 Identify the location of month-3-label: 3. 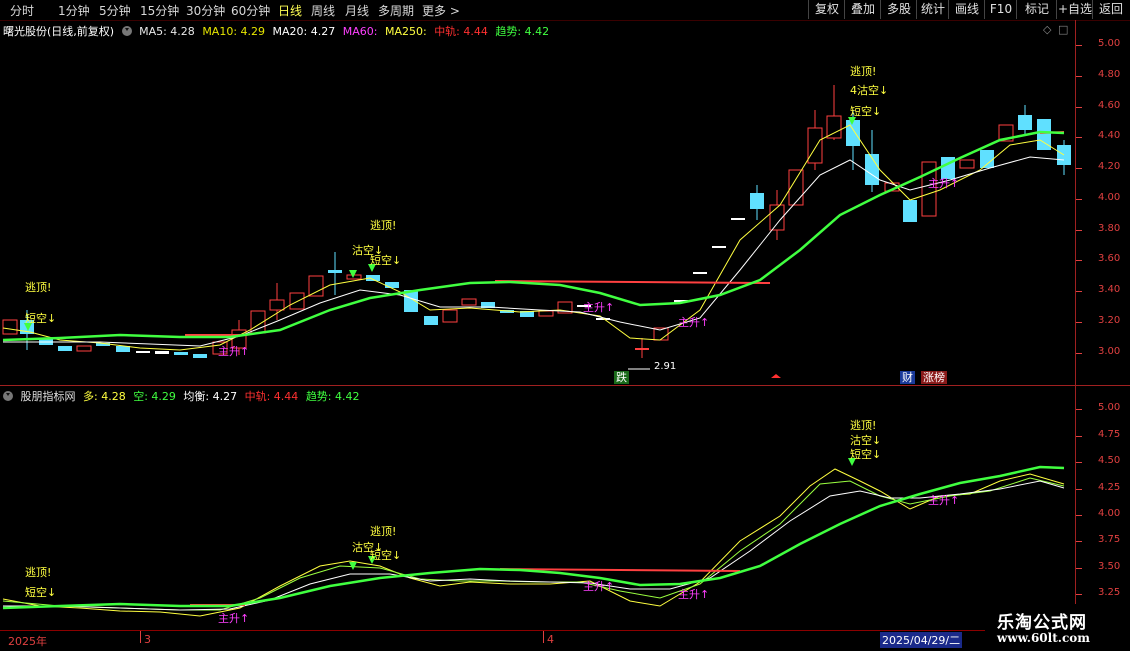
(147, 639).